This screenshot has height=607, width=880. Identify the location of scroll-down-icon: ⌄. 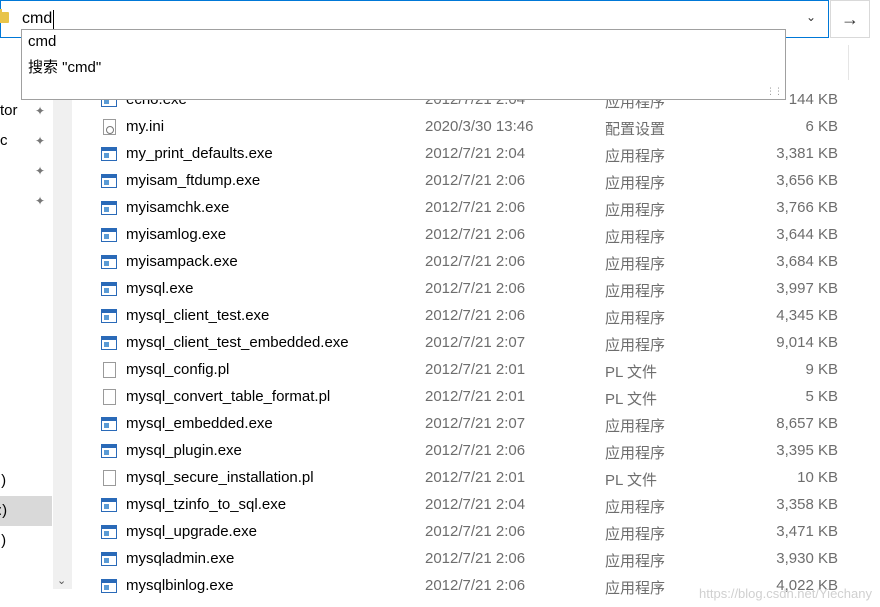
(61, 580).